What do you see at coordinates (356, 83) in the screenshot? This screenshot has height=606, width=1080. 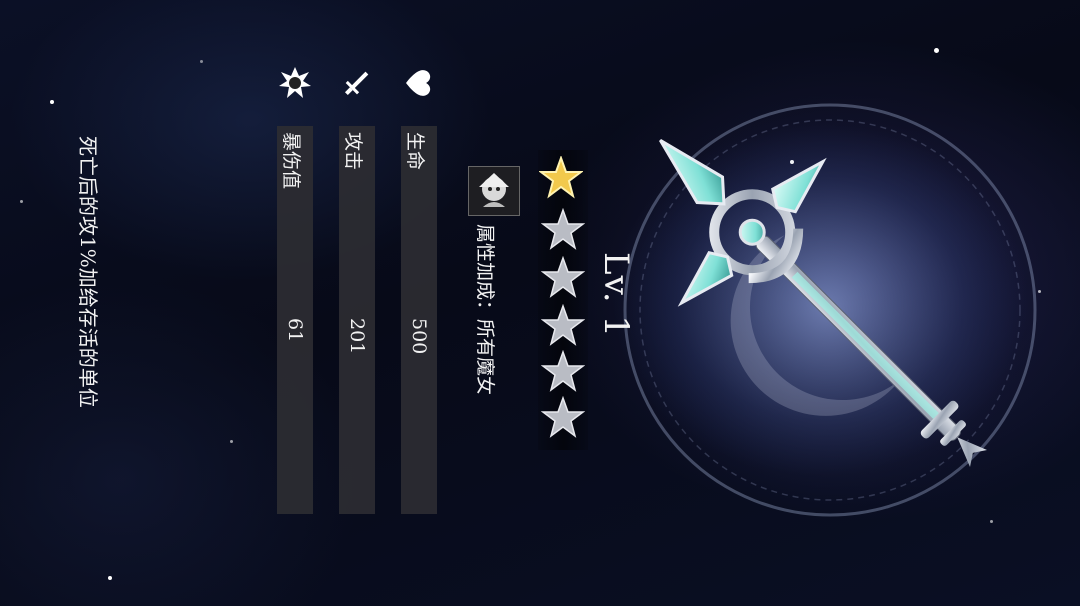 I see `sword-icon` at bounding box center [356, 83].